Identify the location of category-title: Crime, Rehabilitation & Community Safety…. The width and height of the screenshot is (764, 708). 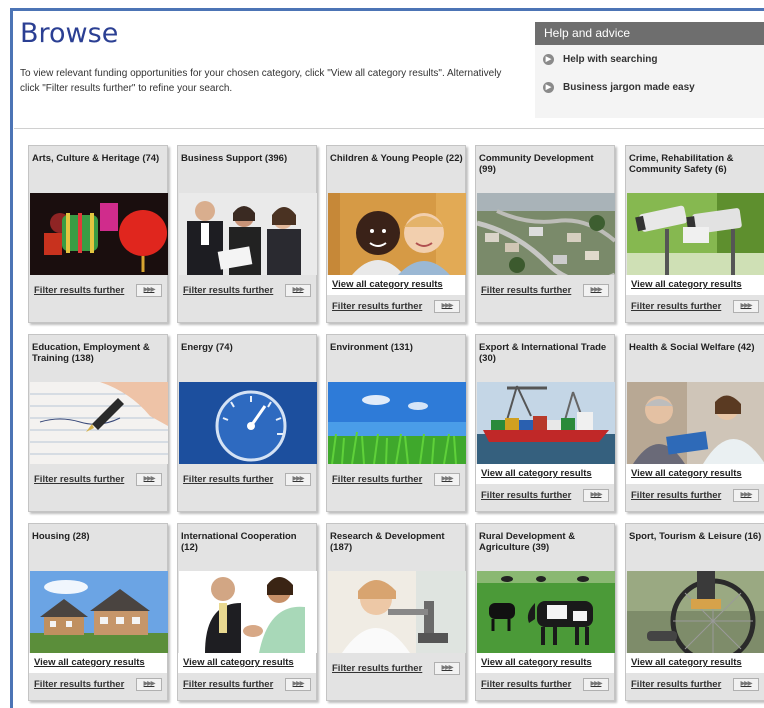
(696, 164).